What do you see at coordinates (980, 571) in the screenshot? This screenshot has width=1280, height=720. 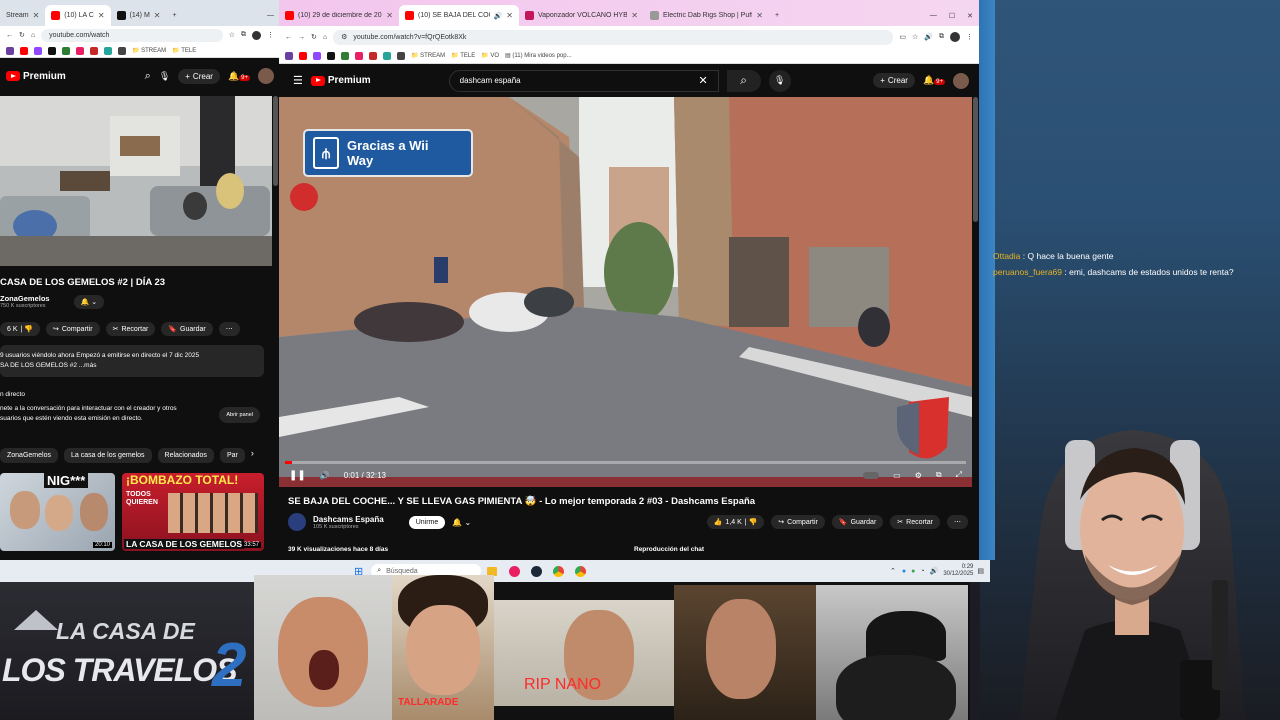 I see `notifications-icon: ▤` at bounding box center [980, 571].